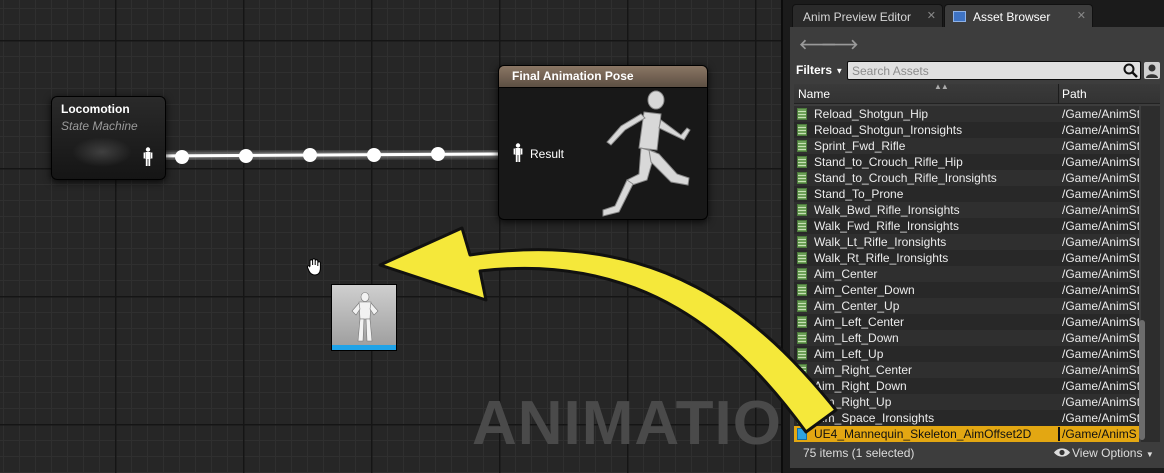  Describe the element at coordinates (959, 16) in the screenshot. I see `asset-browser-icon` at that location.